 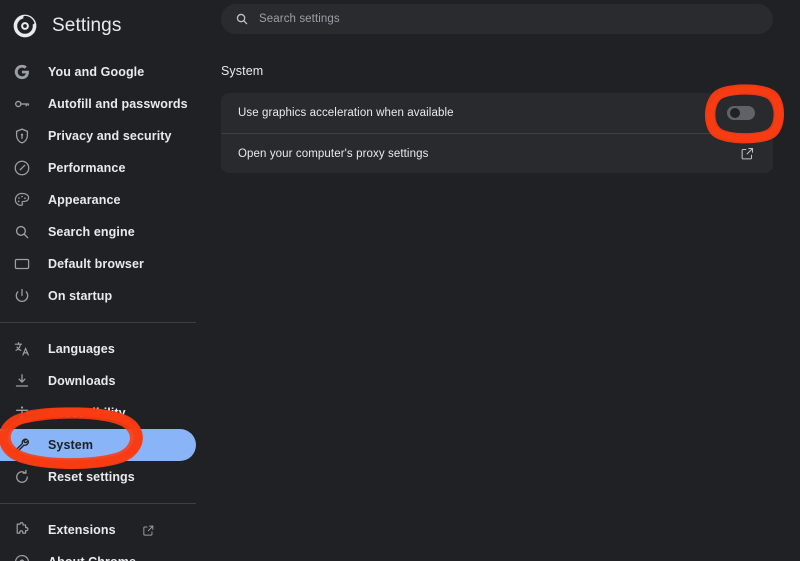 What do you see at coordinates (84, 200) in the screenshot?
I see `sidebar-item-label: Appearance` at bounding box center [84, 200].